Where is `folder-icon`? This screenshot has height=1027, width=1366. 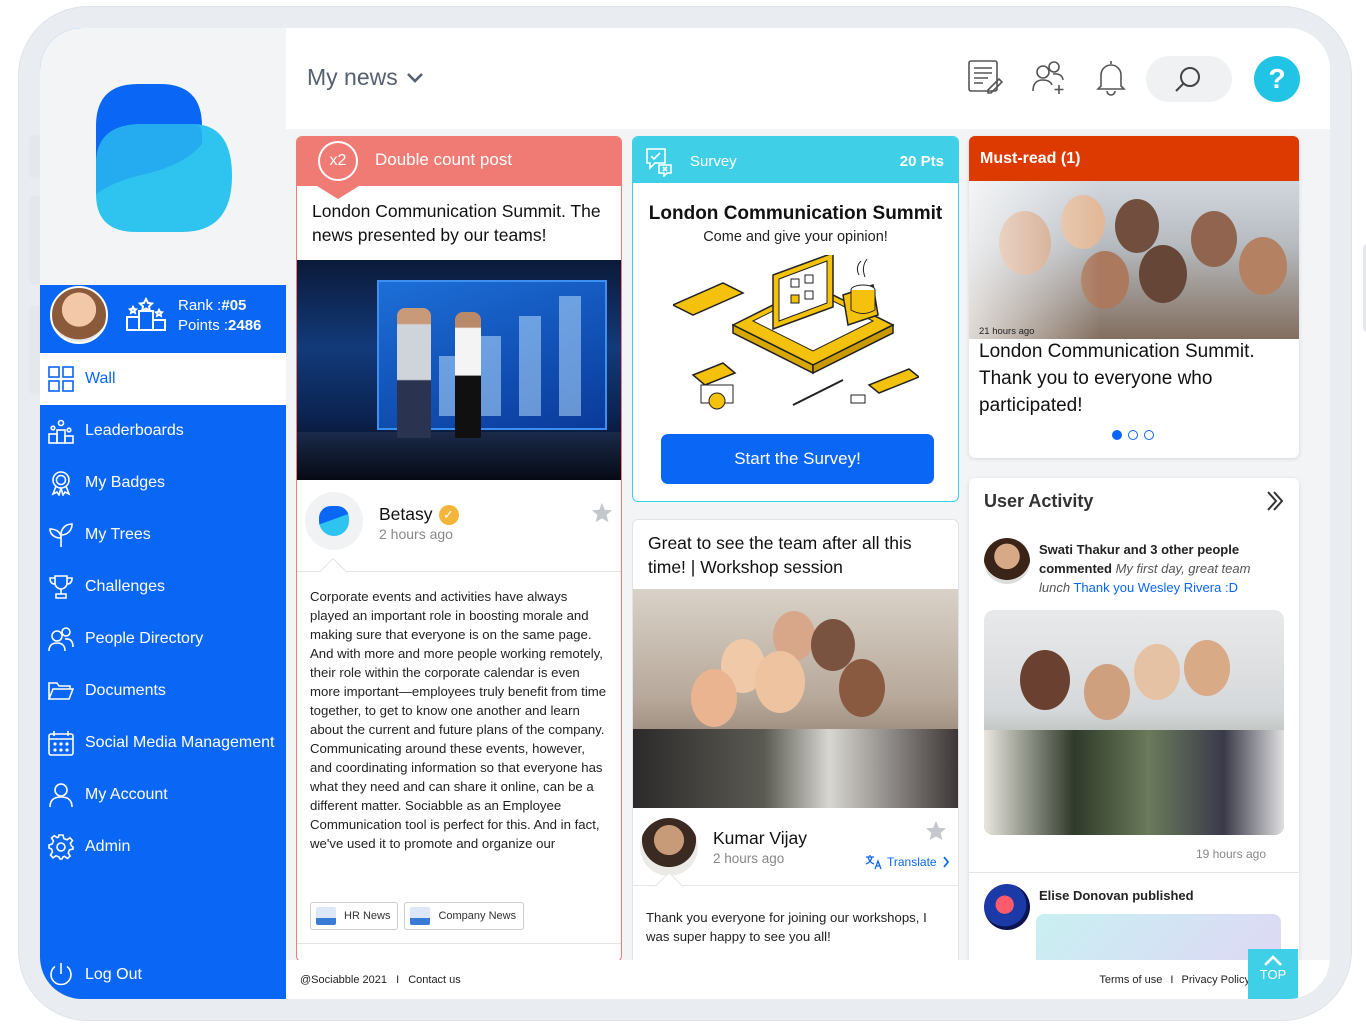
folder-icon is located at coordinates (61, 691).